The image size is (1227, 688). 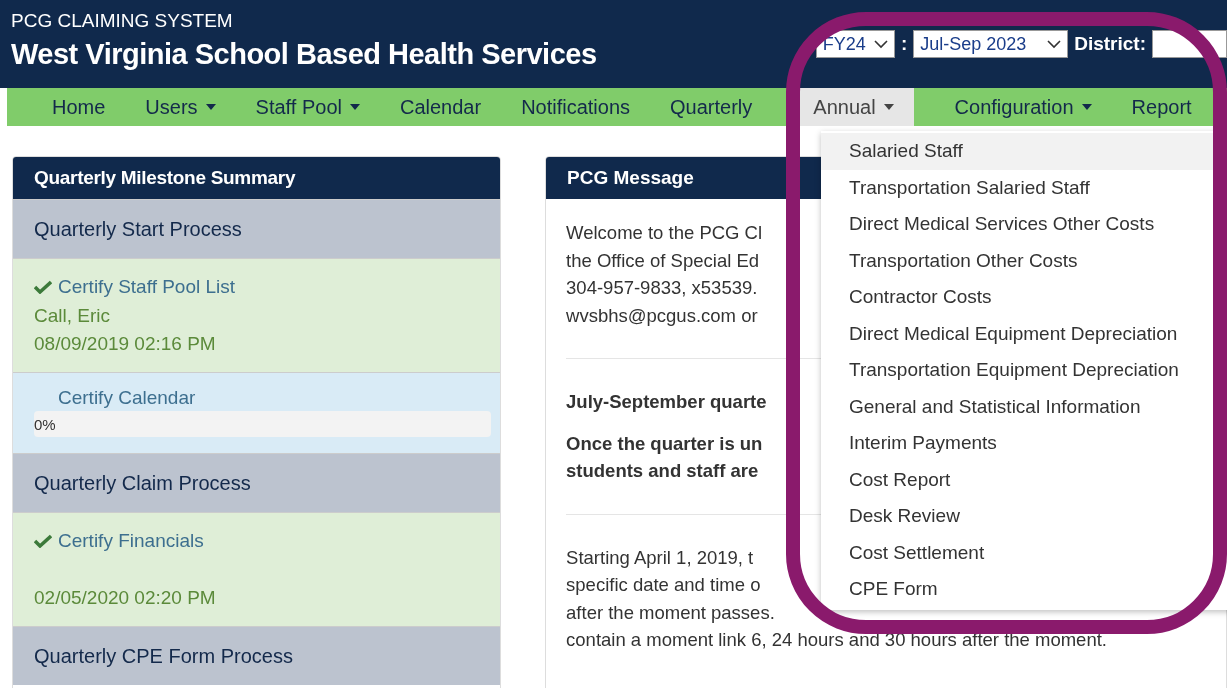 What do you see at coordinates (1024, 406) in the screenshot?
I see `menu-item: General and Statistical Information` at bounding box center [1024, 406].